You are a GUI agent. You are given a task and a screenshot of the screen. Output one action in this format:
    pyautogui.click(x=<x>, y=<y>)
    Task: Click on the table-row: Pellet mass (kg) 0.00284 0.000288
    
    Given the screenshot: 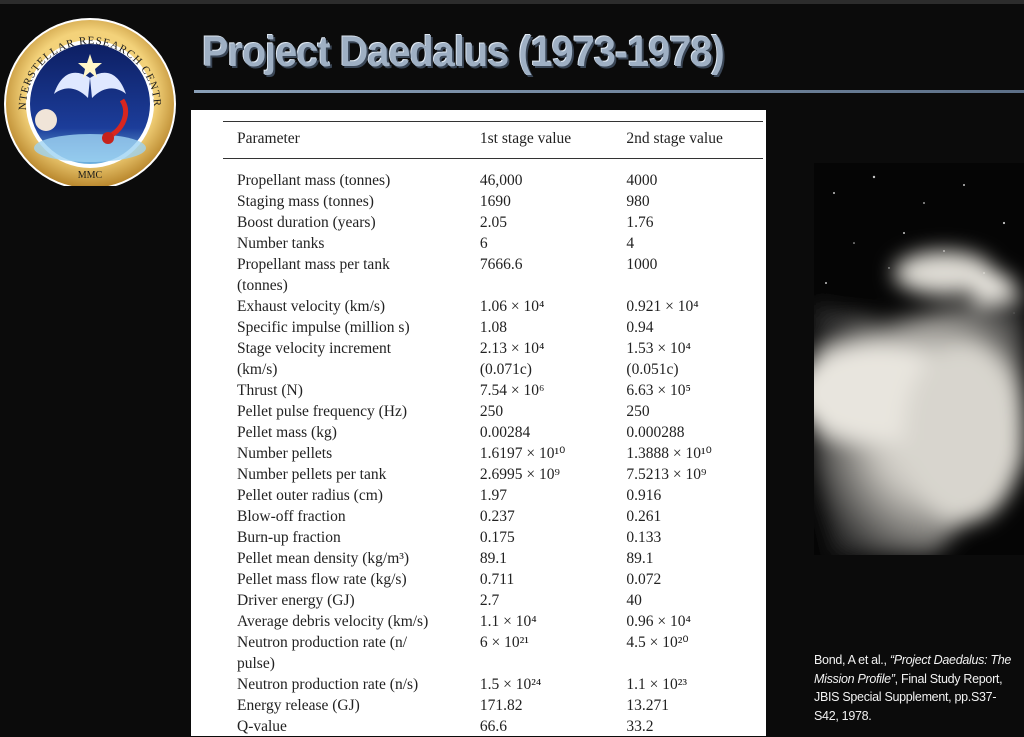 What is the action you would take?
    pyautogui.click(x=493, y=432)
    